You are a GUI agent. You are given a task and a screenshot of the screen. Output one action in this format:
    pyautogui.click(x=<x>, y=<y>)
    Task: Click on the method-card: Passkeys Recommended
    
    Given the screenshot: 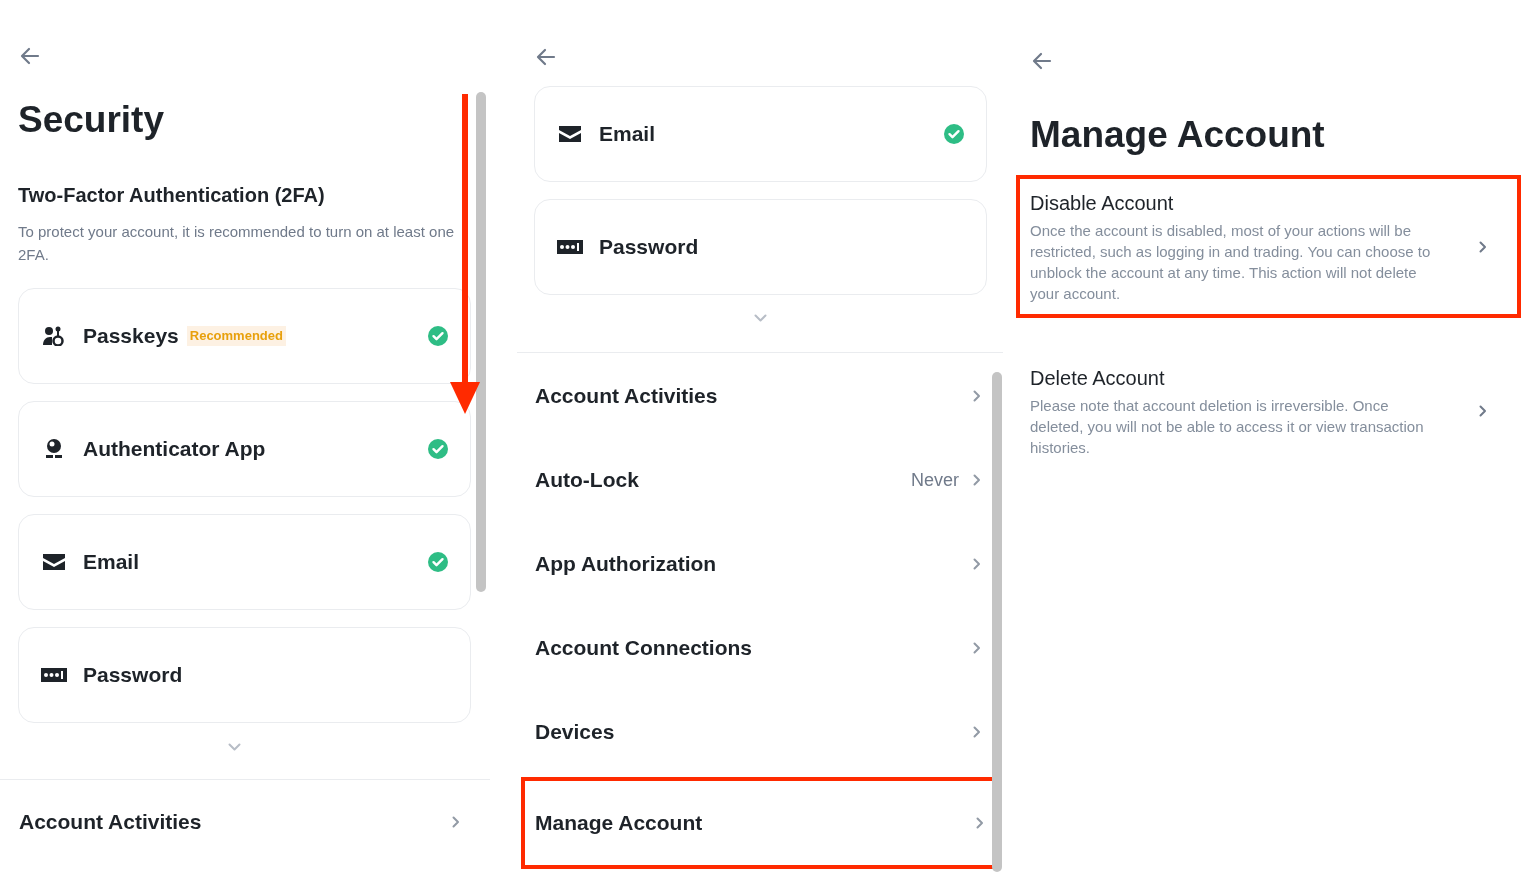 What is the action you would take?
    pyautogui.click(x=244, y=336)
    